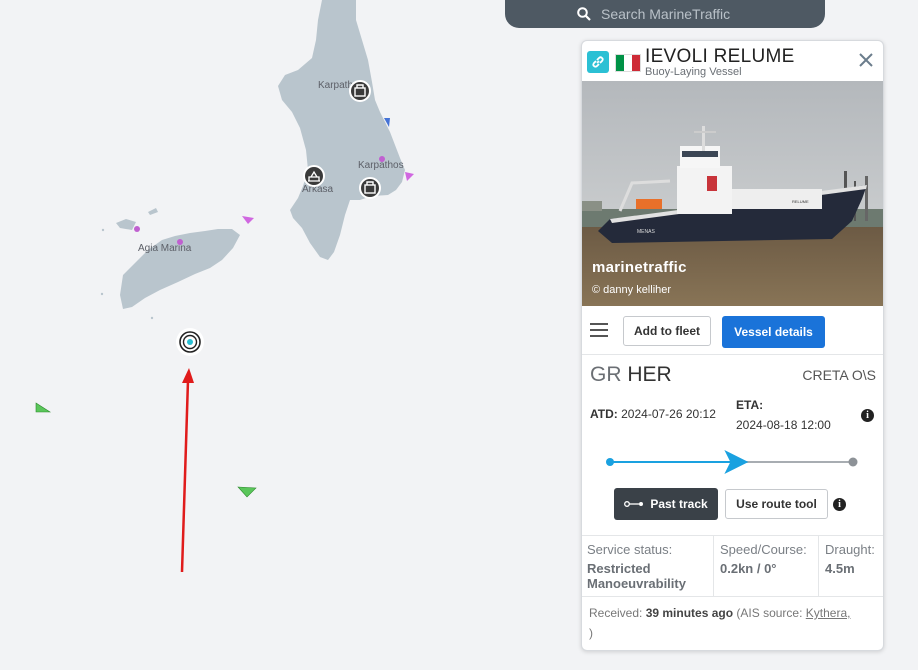 The image size is (918, 670). What do you see at coordinates (866, 60) in the screenshot?
I see `close-icon` at bounding box center [866, 60].